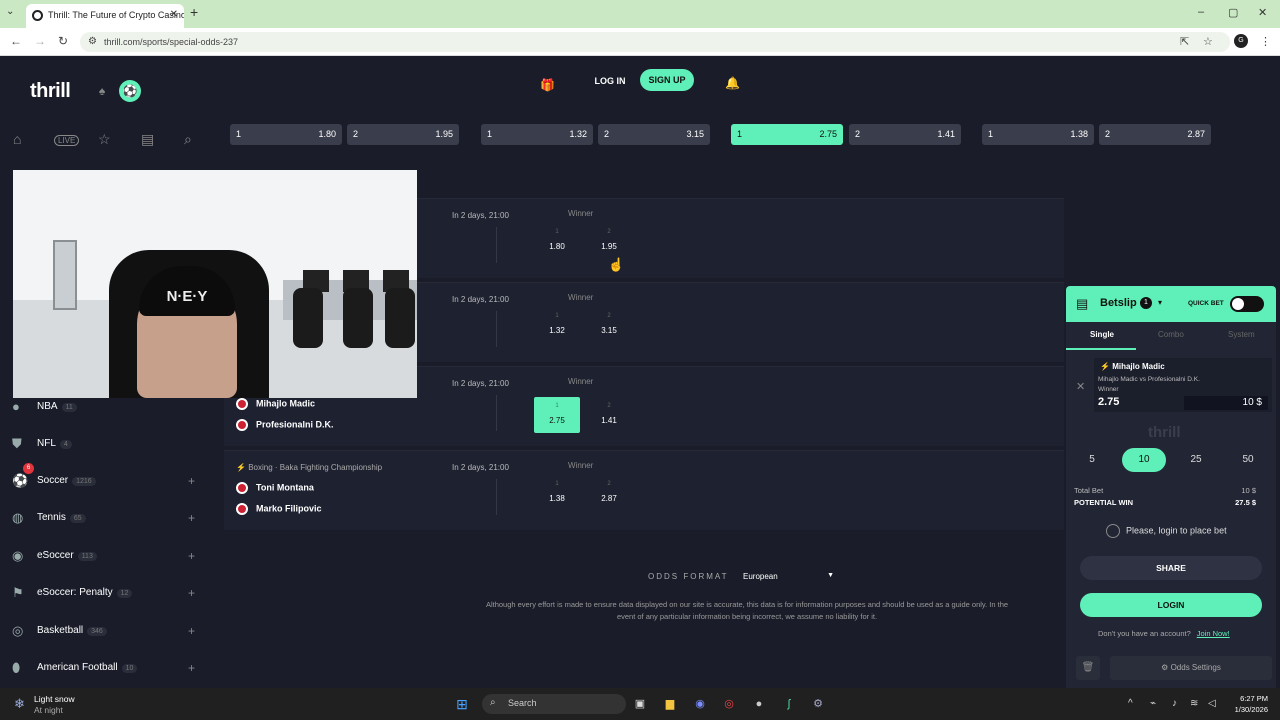 The image size is (1280, 720). What do you see at coordinates (112, 631) in the screenshot?
I see `sidebar-item-basketball: ◎ Basketball 346 +` at bounding box center [112, 631].